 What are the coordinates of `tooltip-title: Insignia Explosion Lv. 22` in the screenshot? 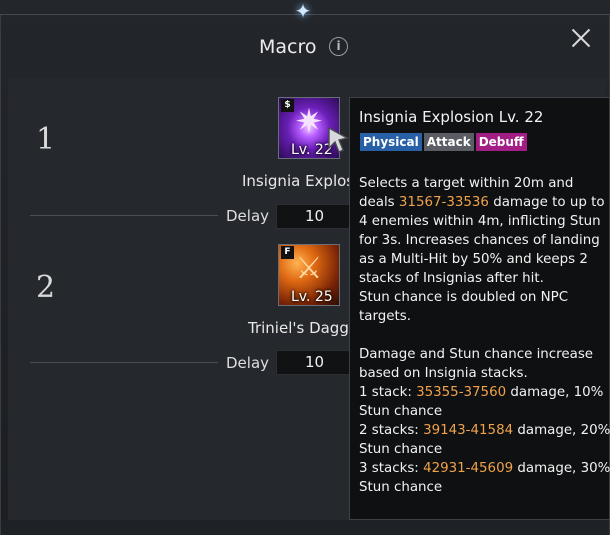 It's located at (451, 117).